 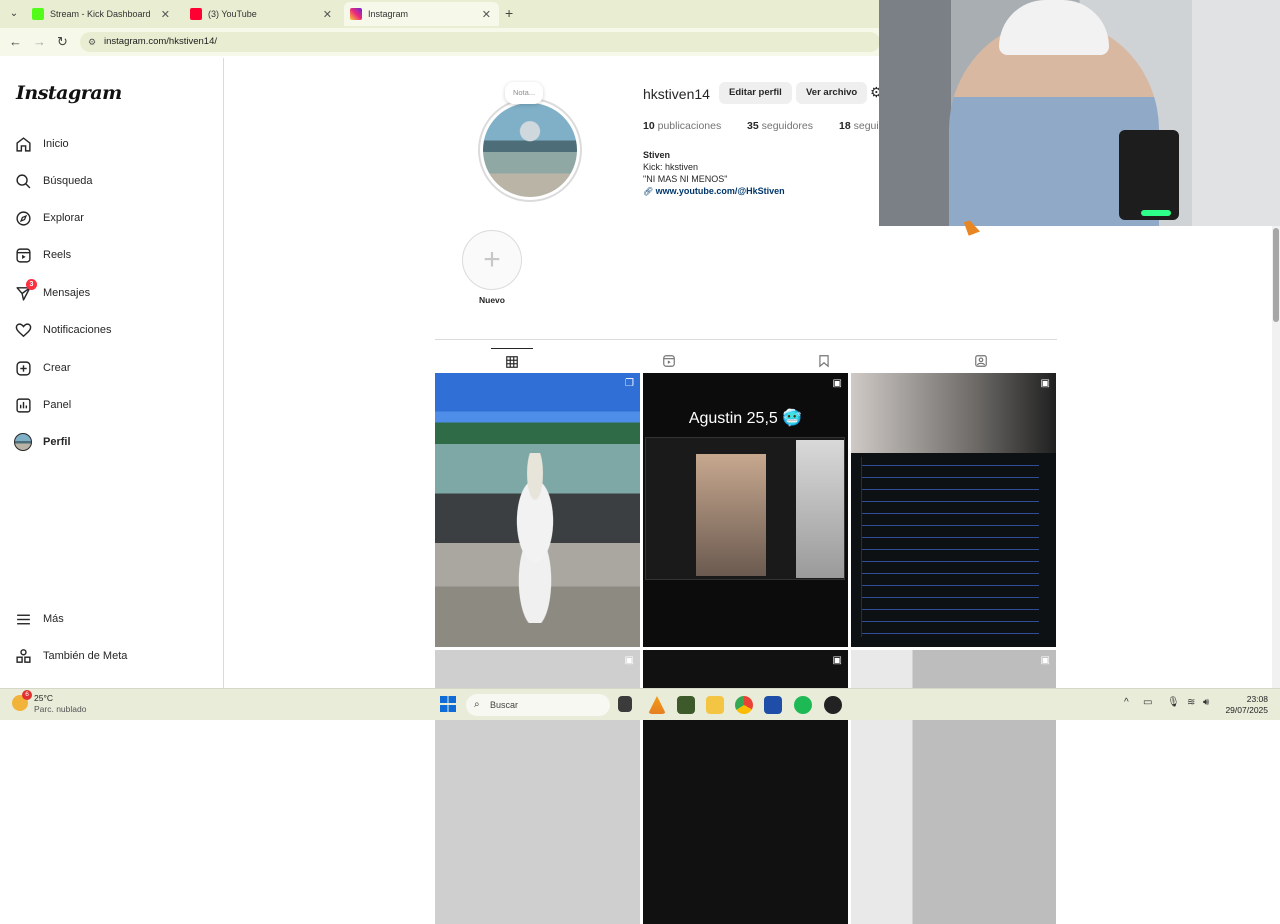 I want to click on post-side-panel, so click(x=820, y=509).